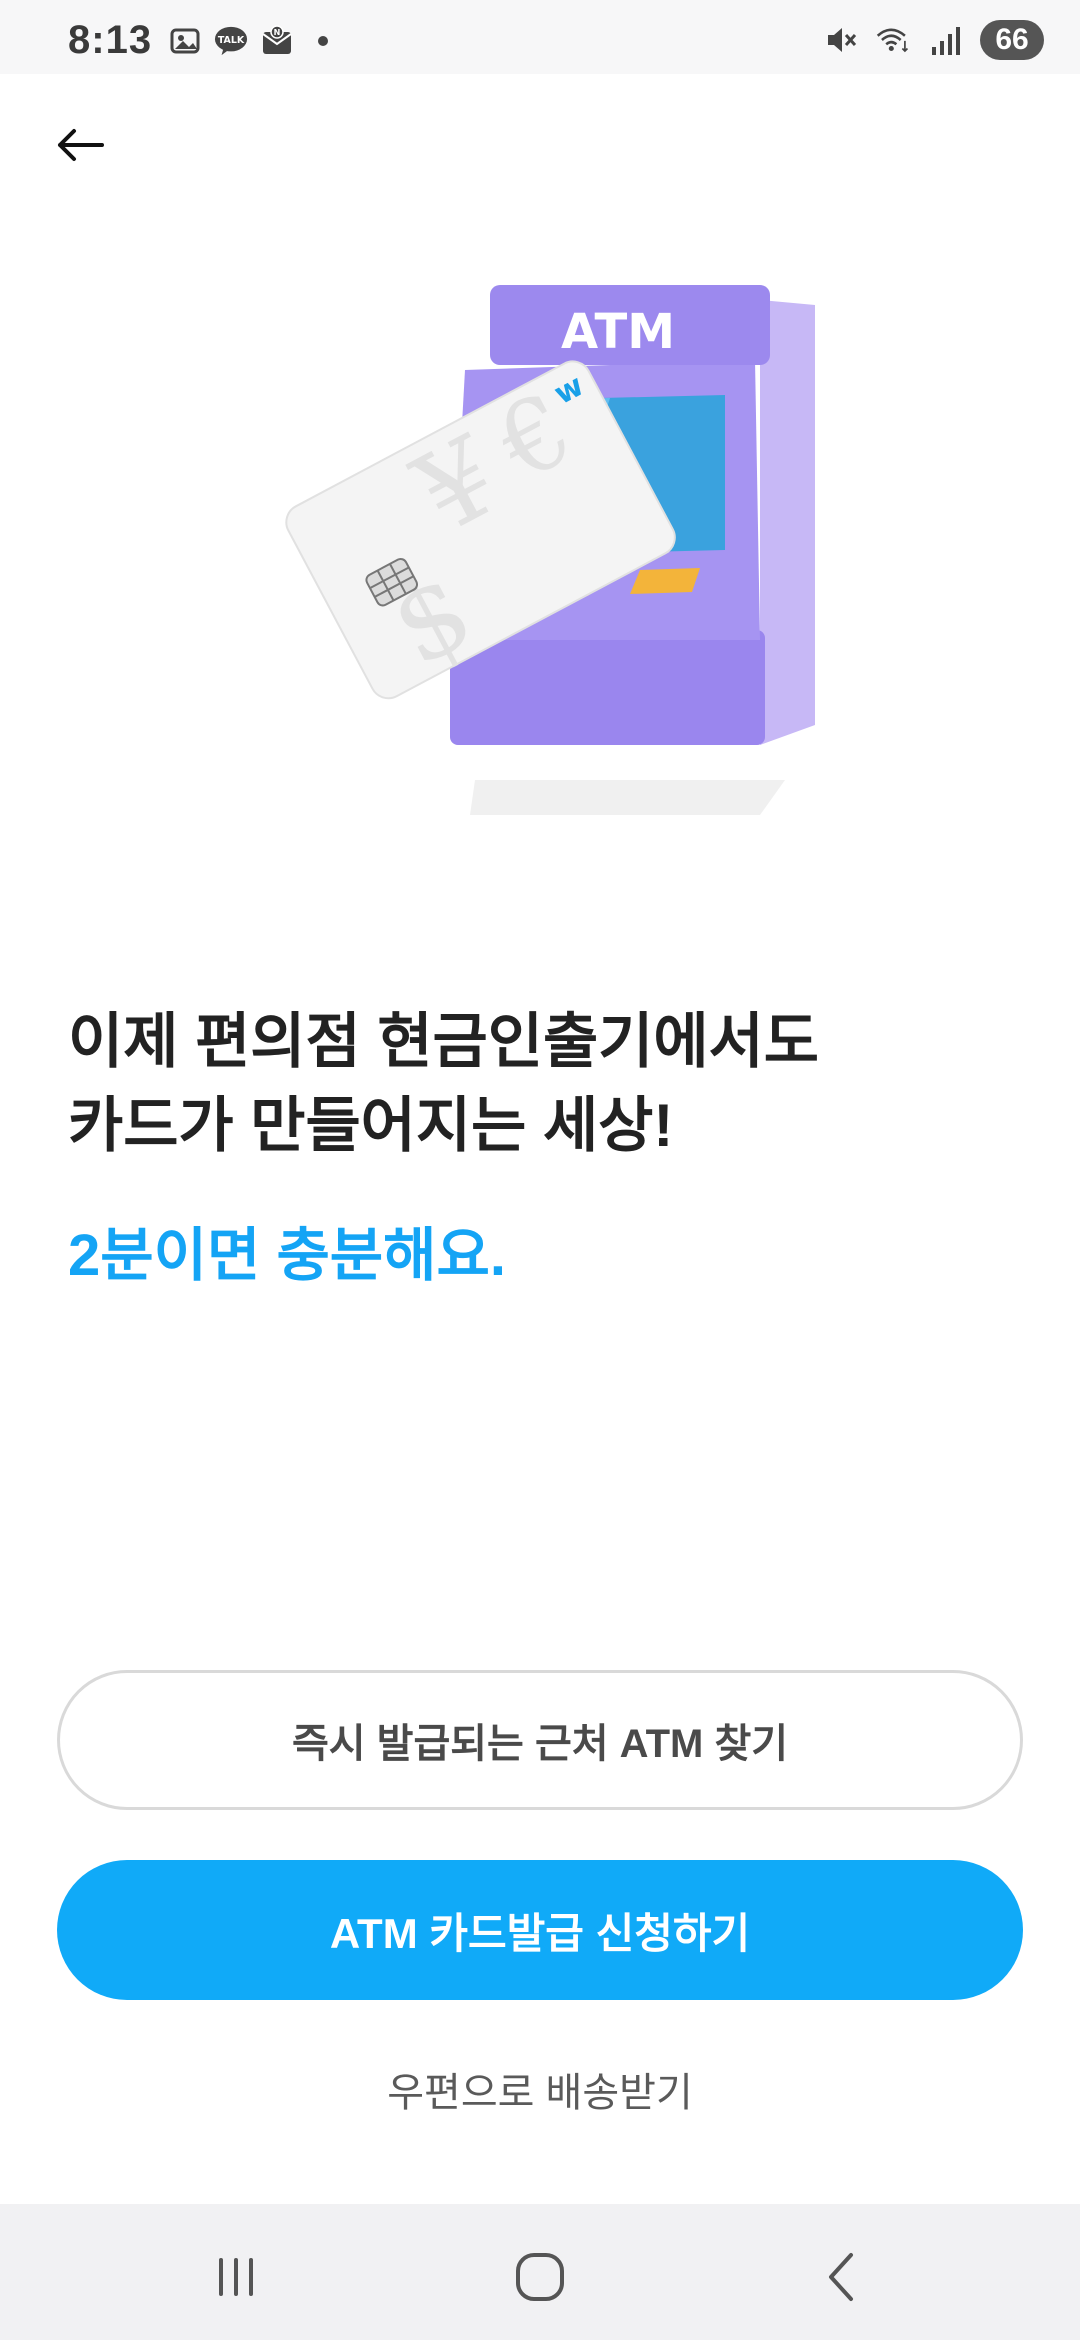 This screenshot has height=2340, width=1080. What do you see at coordinates (110, 40) in the screenshot?
I see `status-time: 8:13` at bounding box center [110, 40].